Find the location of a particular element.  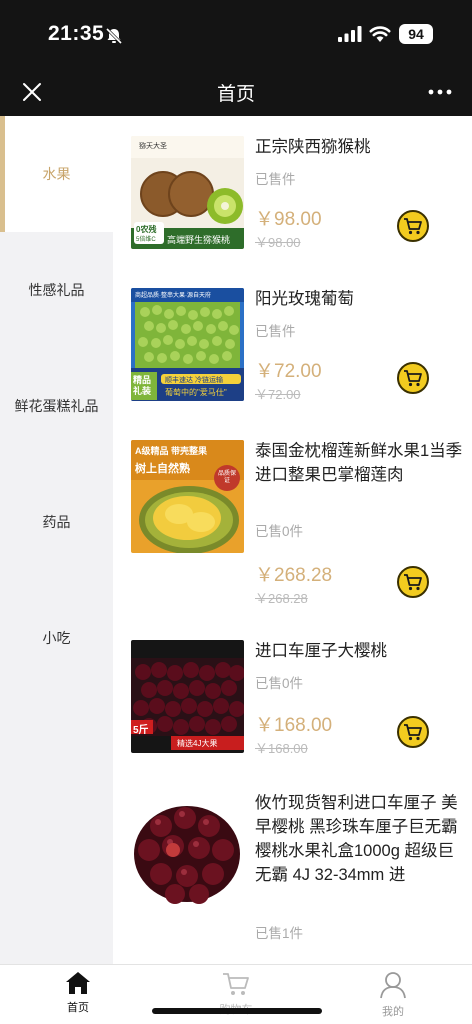

product-image-kiwi: 猕天大圣 0农残 5倍维C 高端野生猕猴桃 is located at coordinates (187, 192).